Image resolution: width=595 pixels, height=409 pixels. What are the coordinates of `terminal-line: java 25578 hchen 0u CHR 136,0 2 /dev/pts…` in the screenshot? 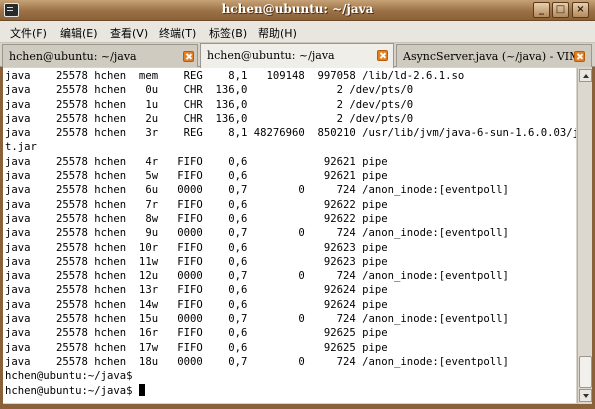 It's located at (209, 90).